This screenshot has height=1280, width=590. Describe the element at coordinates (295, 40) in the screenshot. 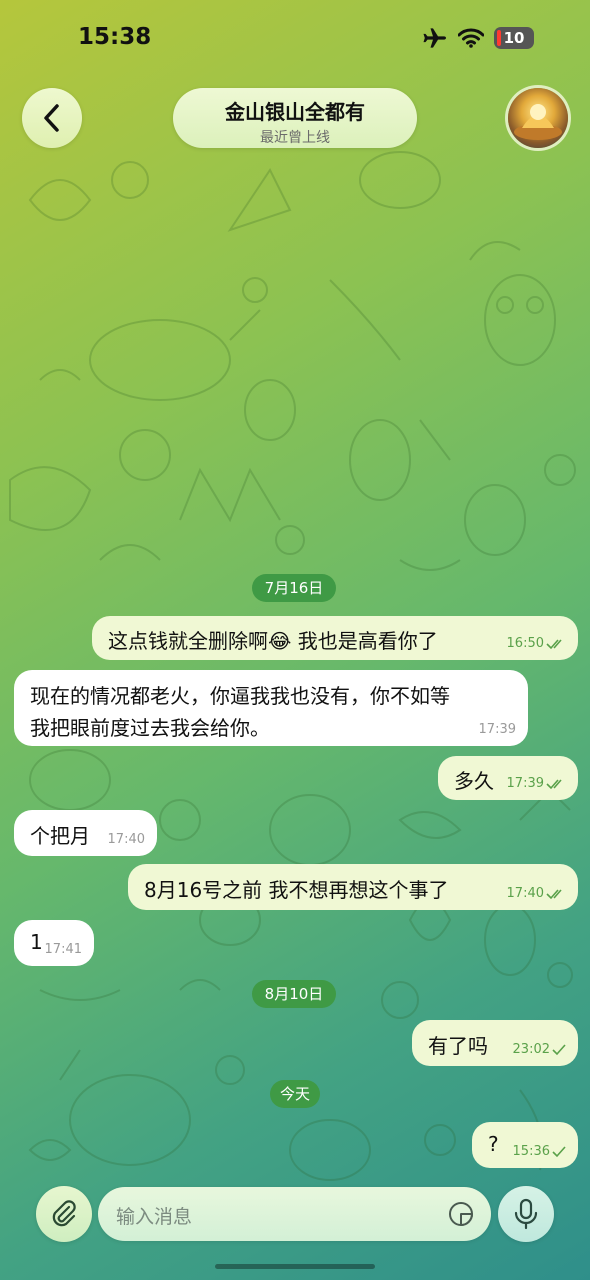

I see `status-bar: 15:38 10` at that location.